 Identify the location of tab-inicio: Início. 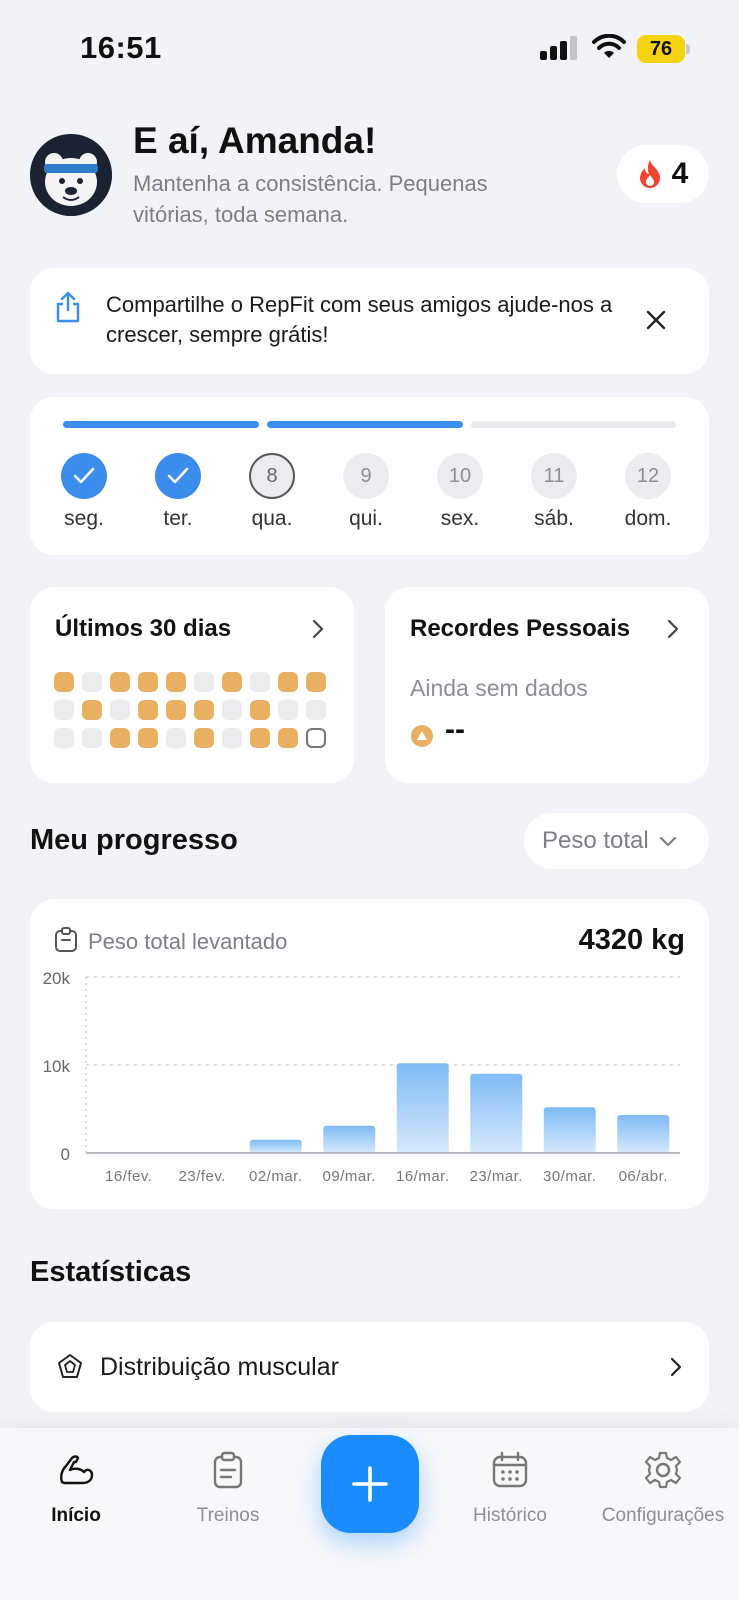
(76, 1488).